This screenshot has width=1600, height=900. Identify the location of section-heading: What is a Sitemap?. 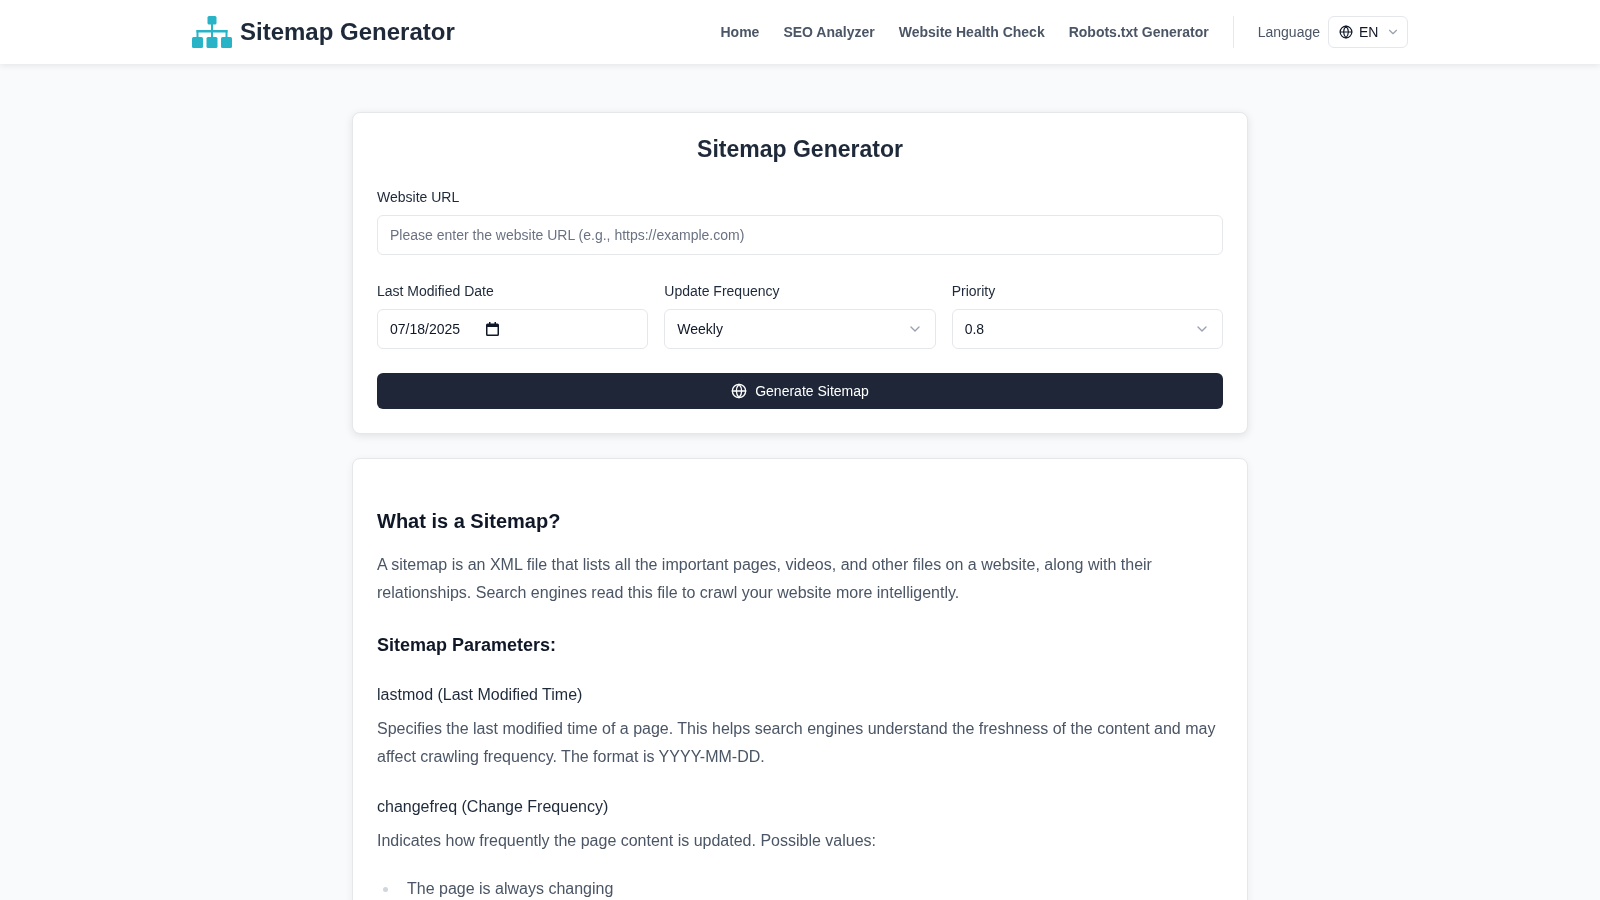
(469, 521).